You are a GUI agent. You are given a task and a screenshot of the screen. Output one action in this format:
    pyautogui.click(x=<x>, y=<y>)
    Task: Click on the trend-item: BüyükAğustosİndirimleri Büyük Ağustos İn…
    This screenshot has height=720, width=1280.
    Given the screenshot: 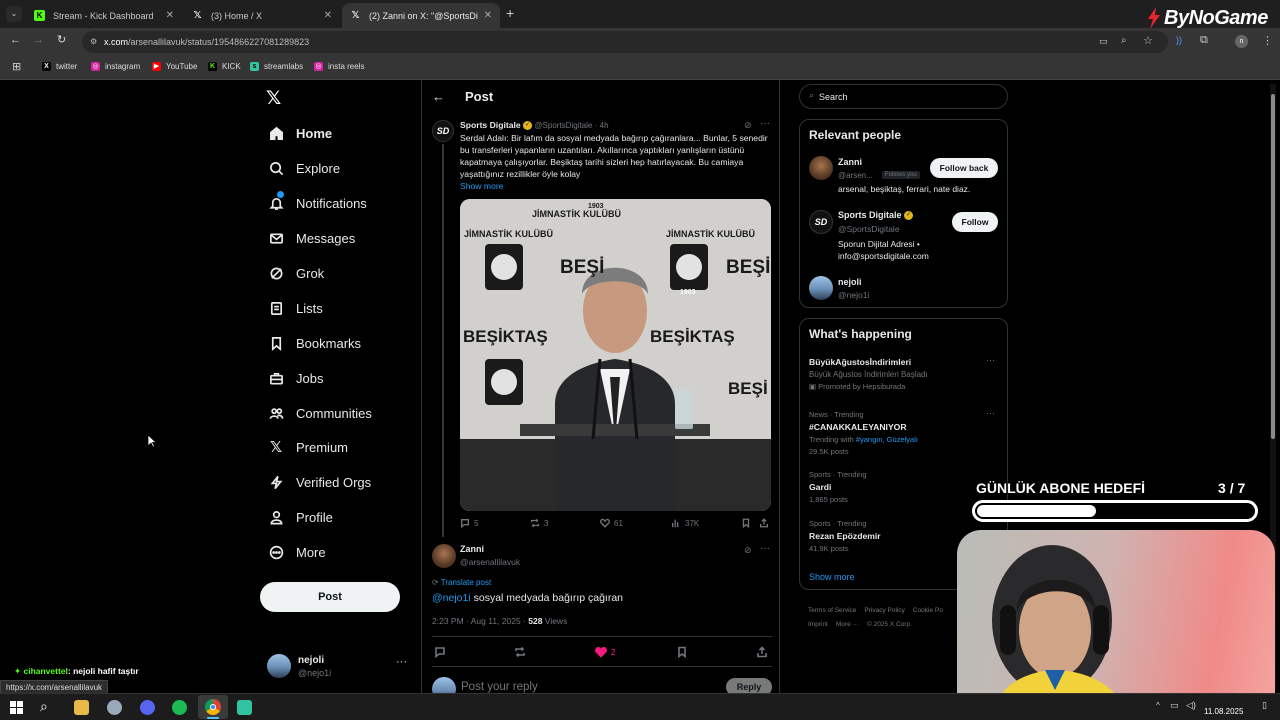 What is the action you would take?
    pyautogui.click(x=904, y=374)
    